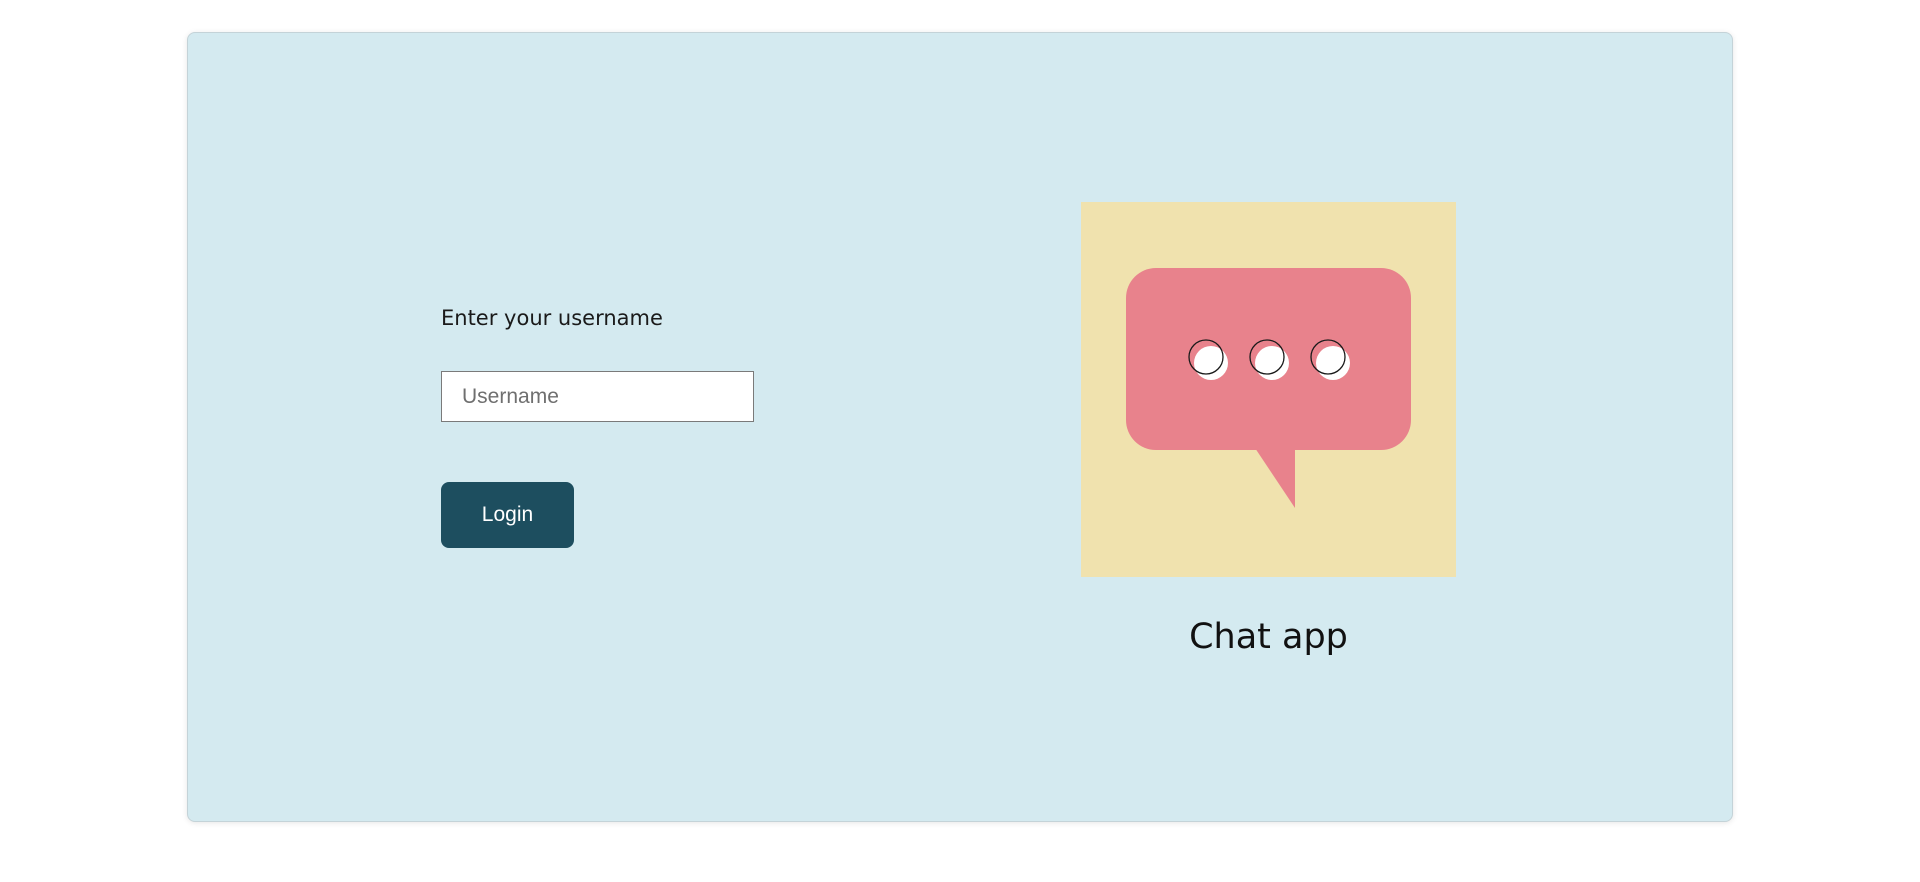 This screenshot has height=882, width=1920. What do you see at coordinates (1268, 389) in the screenshot?
I see `chat-bubble-icon` at bounding box center [1268, 389].